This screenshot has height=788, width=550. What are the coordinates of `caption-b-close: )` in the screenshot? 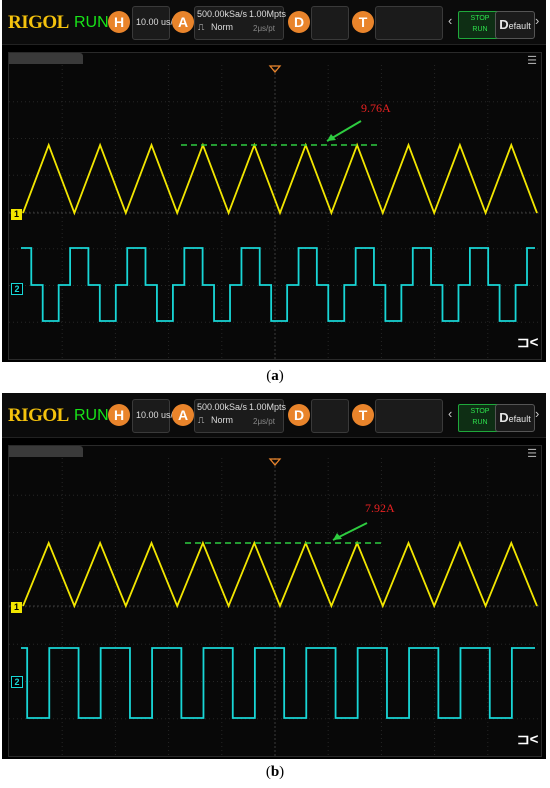 It's located at (282, 772).